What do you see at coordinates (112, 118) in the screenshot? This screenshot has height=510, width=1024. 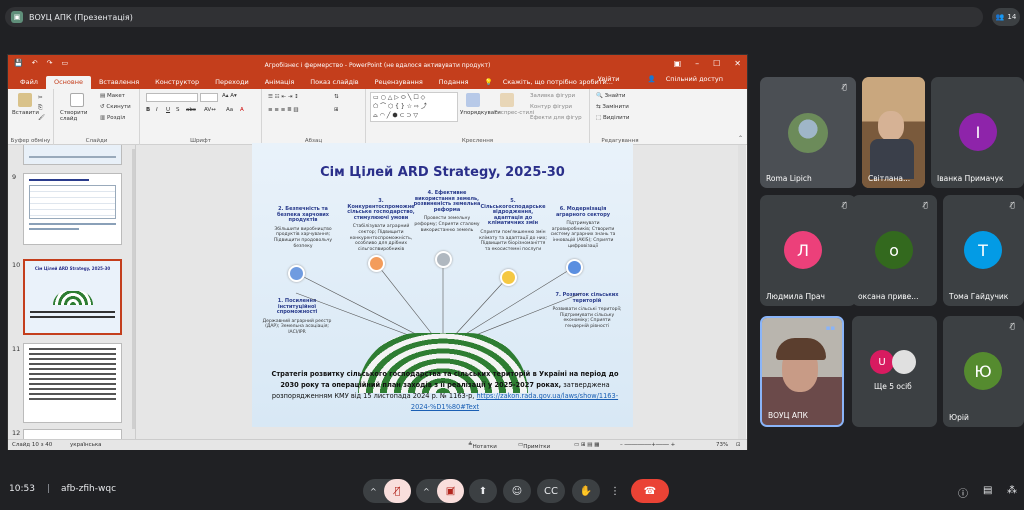 I see `section-button: ▥ Розділ` at bounding box center [112, 118].